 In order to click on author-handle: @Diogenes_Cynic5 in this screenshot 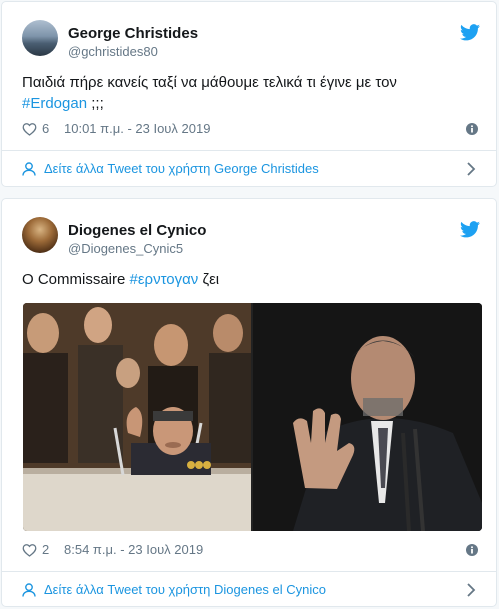, I will do `click(125, 248)`.